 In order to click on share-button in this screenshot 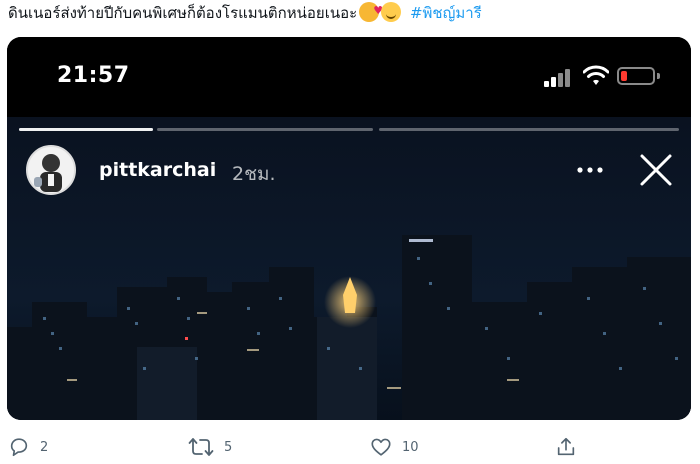, I will do `click(566, 447)`.